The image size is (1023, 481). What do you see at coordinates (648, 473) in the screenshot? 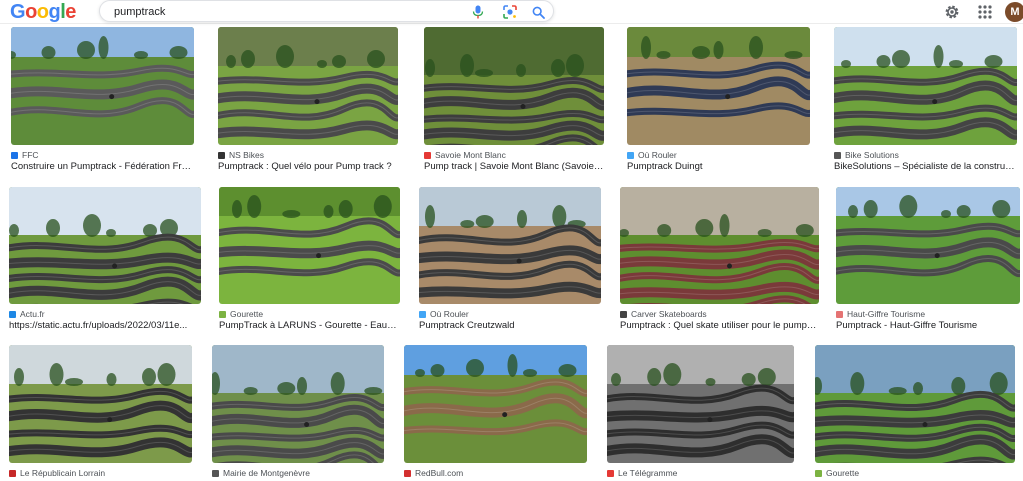
I see `result-source-label: Le Télégramme` at bounding box center [648, 473].